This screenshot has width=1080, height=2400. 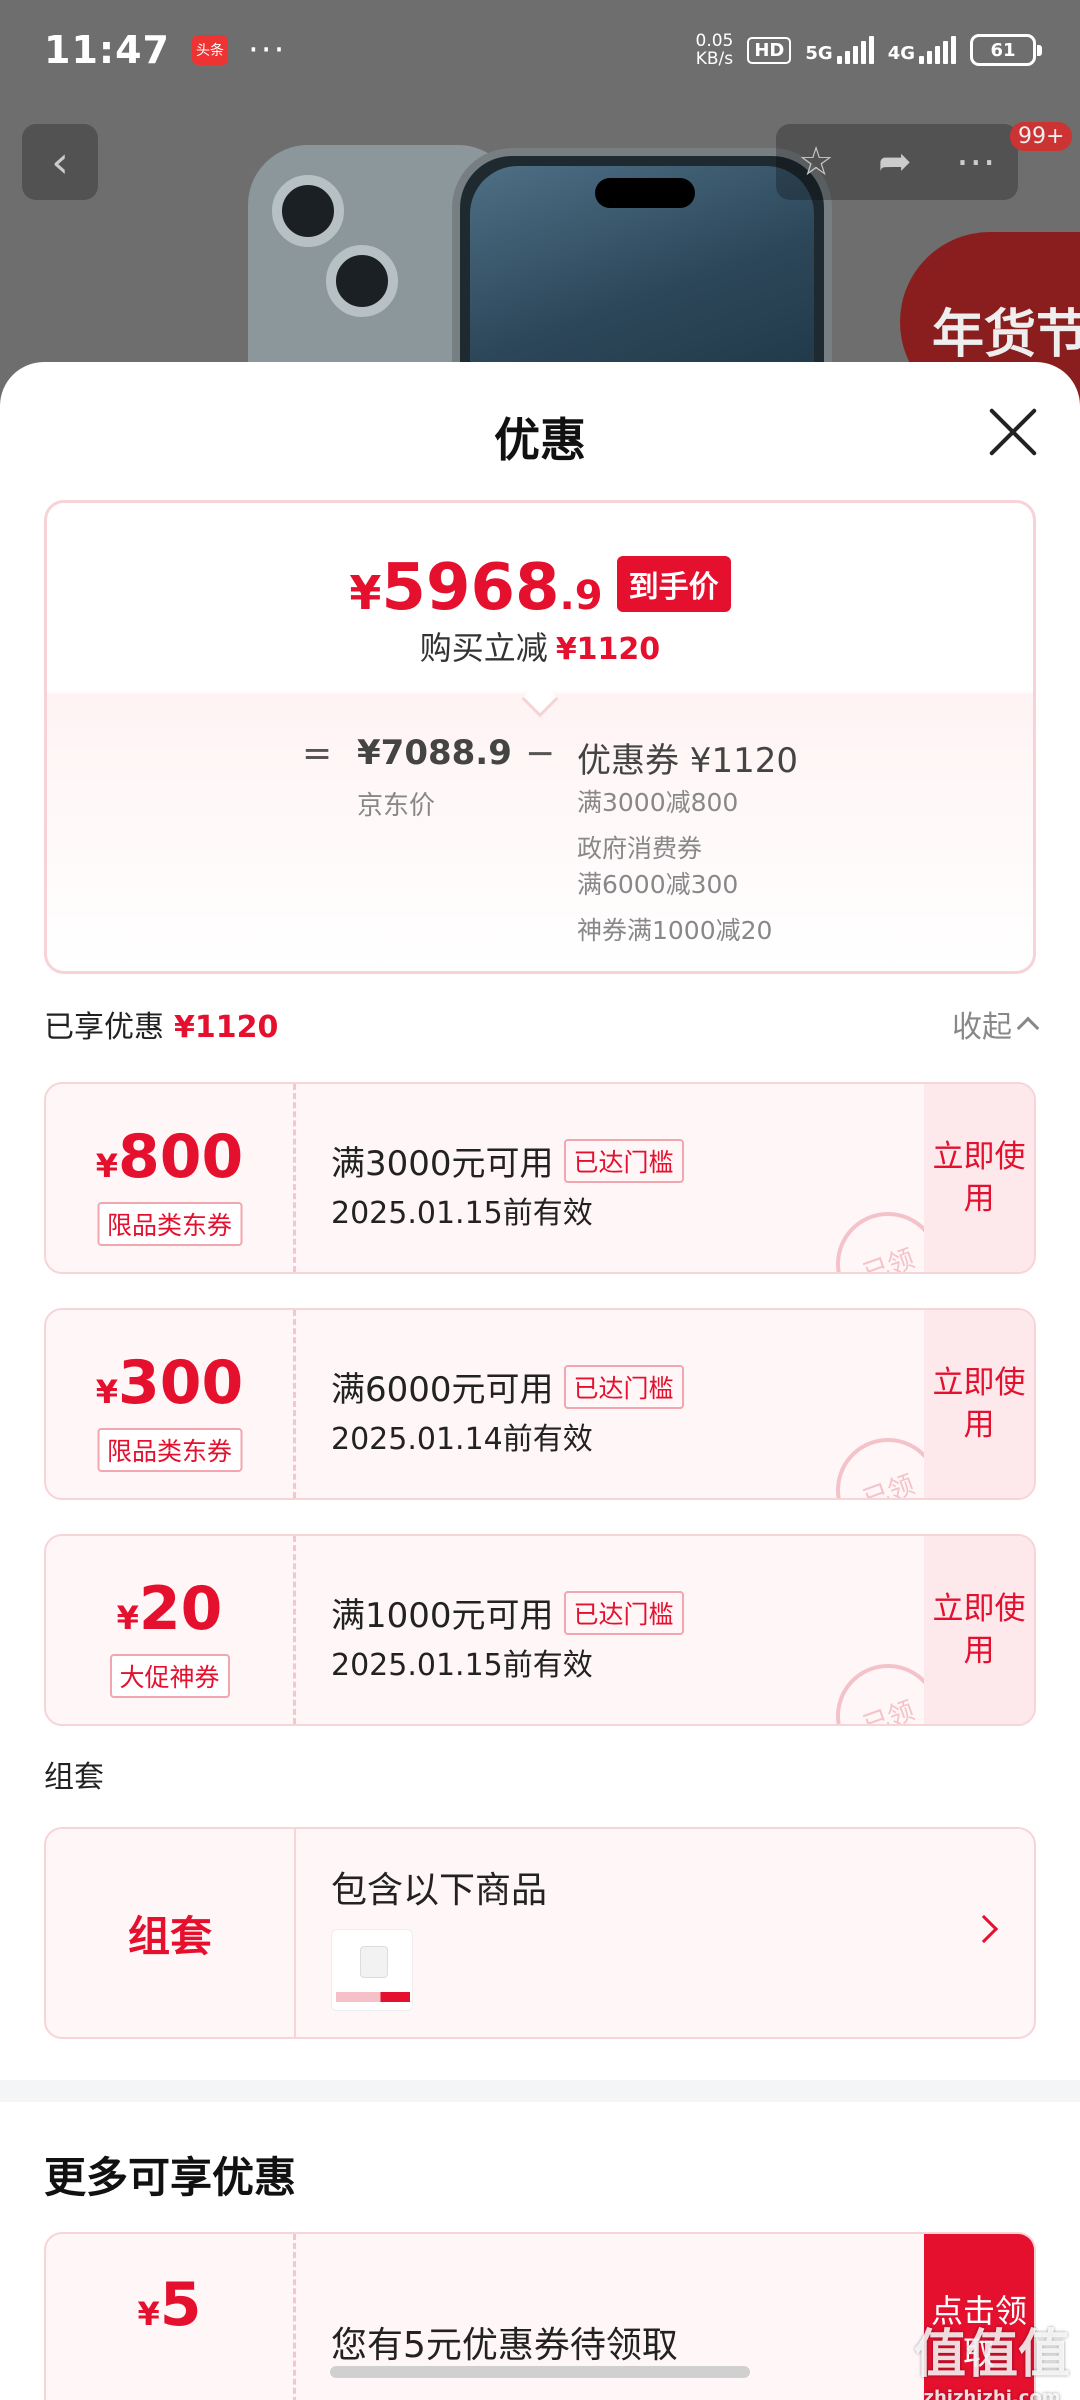 I want to click on home-indicator, so click(x=540, y=2372).